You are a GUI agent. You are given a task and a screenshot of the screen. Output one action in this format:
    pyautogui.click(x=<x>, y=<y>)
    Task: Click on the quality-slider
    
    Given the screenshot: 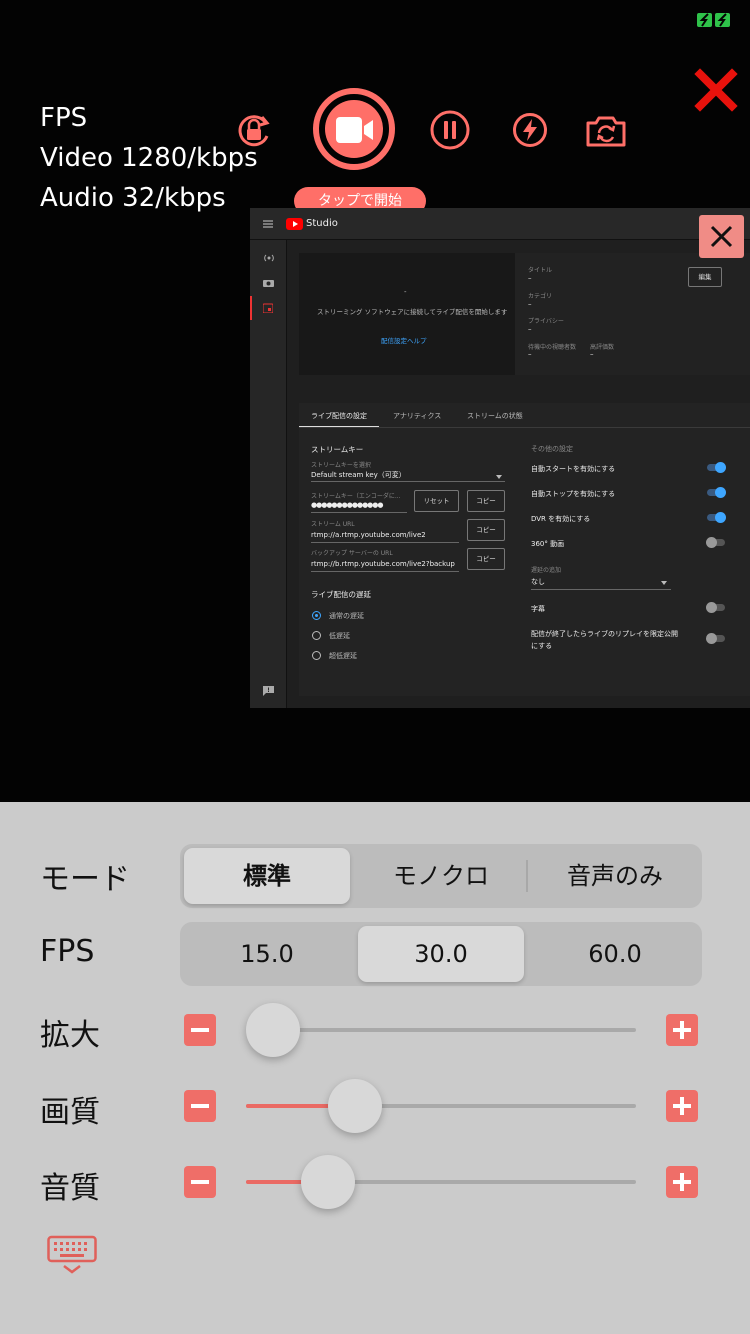 What is the action you would take?
    pyautogui.click(x=441, y=1106)
    